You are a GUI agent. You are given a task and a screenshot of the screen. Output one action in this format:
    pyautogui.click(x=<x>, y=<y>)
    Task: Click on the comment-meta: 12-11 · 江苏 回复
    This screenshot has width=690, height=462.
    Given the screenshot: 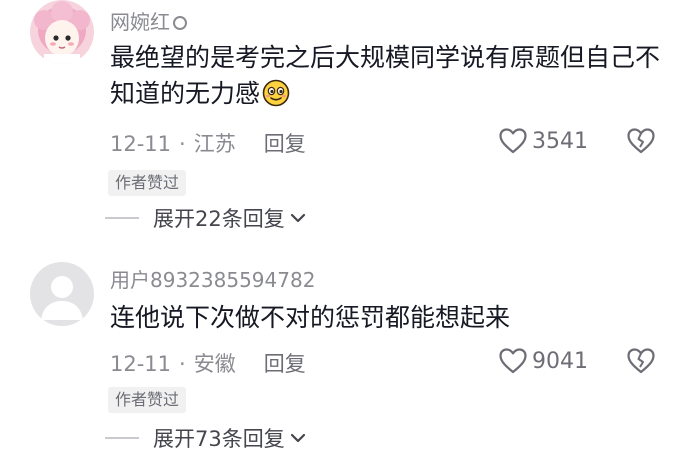 What is the action you would take?
    pyautogui.click(x=208, y=143)
    